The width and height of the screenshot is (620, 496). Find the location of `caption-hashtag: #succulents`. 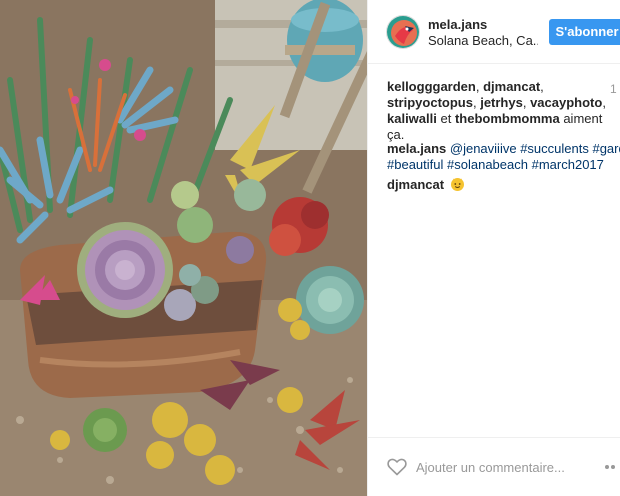

caption-hashtag: #succulents is located at coordinates (554, 148).